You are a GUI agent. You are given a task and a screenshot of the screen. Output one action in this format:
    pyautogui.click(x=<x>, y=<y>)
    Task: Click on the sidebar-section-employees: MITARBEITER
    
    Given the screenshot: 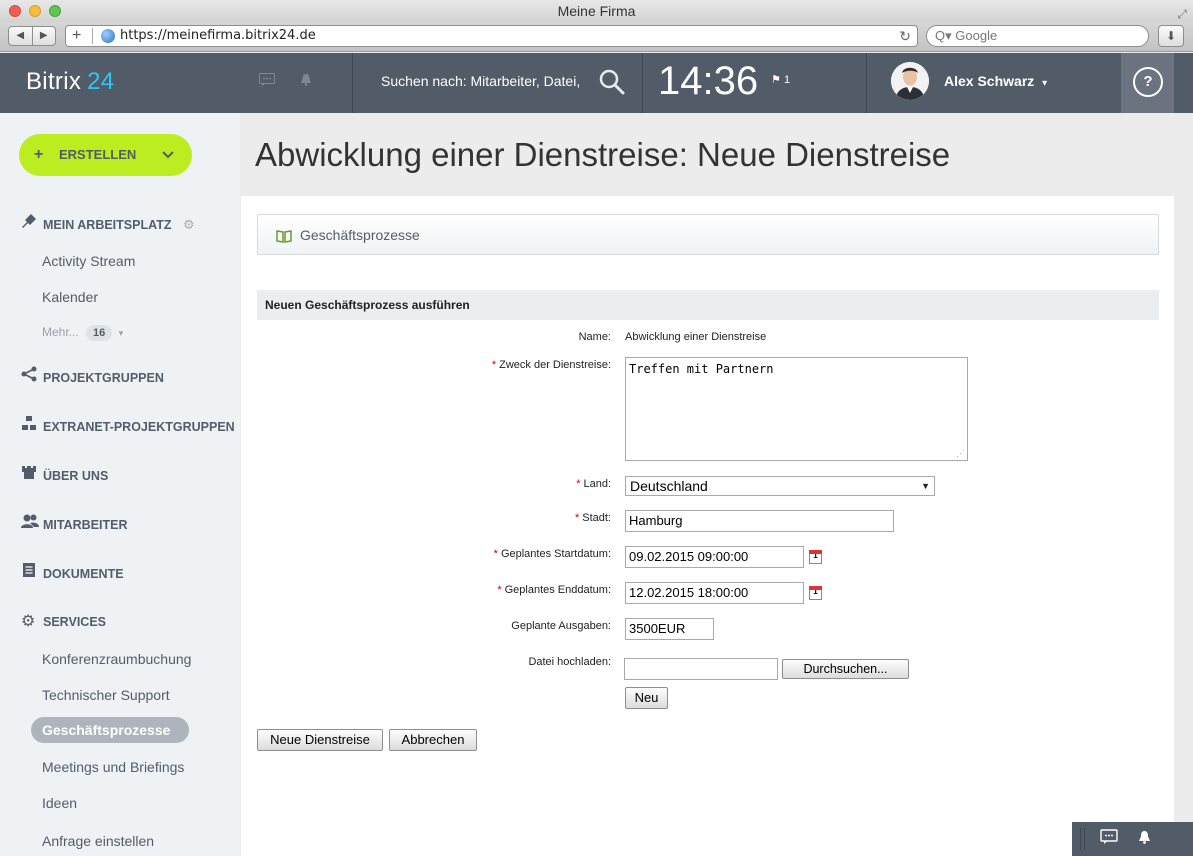 What is the action you would take?
    pyautogui.click(x=74, y=522)
    